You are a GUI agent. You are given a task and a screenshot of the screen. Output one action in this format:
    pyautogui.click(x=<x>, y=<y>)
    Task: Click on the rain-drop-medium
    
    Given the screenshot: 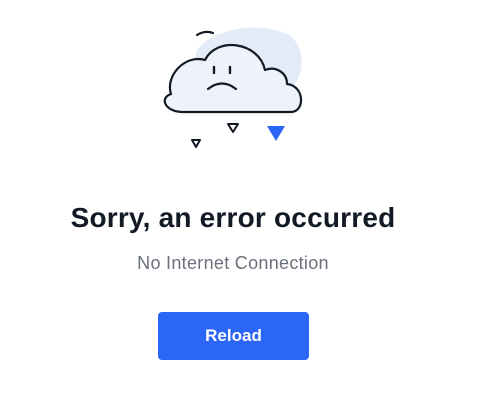 What is the action you would take?
    pyautogui.click(x=233, y=128)
    